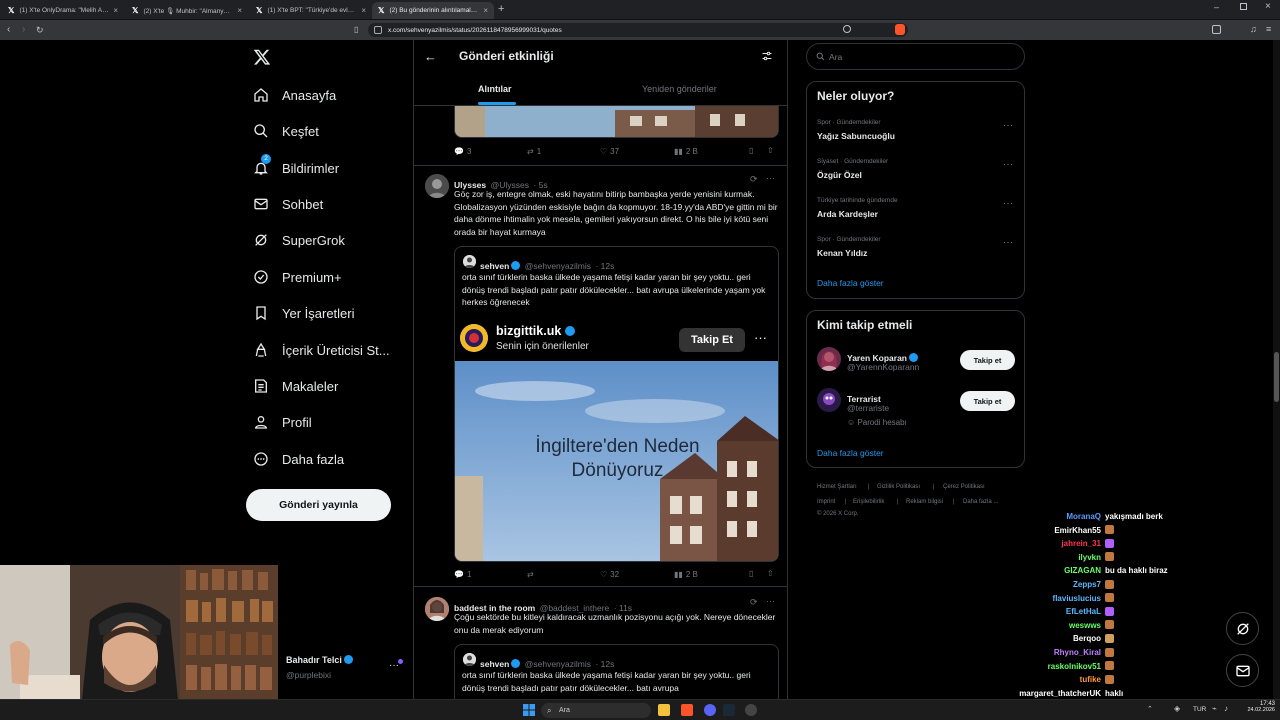  I want to click on back-arrow-icon: ←, so click(430, 56).